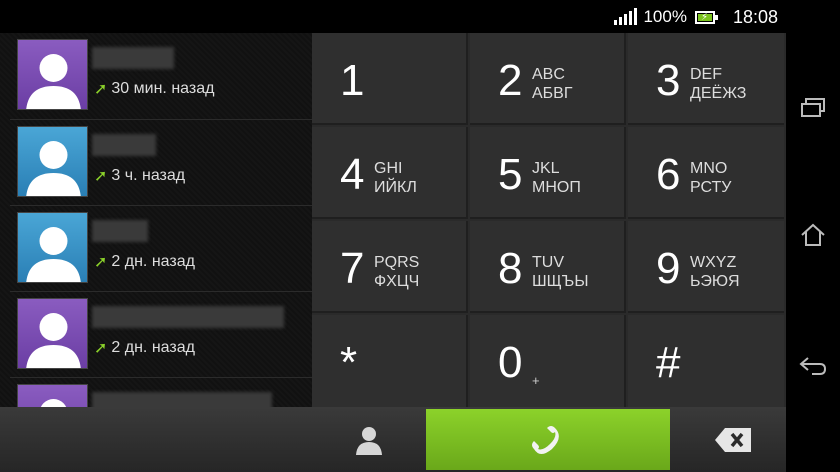 Image resolution: width=840 pixels, height=472 pixels. I want to click on battery-charging-icon: ⚡, so click(706, 17).